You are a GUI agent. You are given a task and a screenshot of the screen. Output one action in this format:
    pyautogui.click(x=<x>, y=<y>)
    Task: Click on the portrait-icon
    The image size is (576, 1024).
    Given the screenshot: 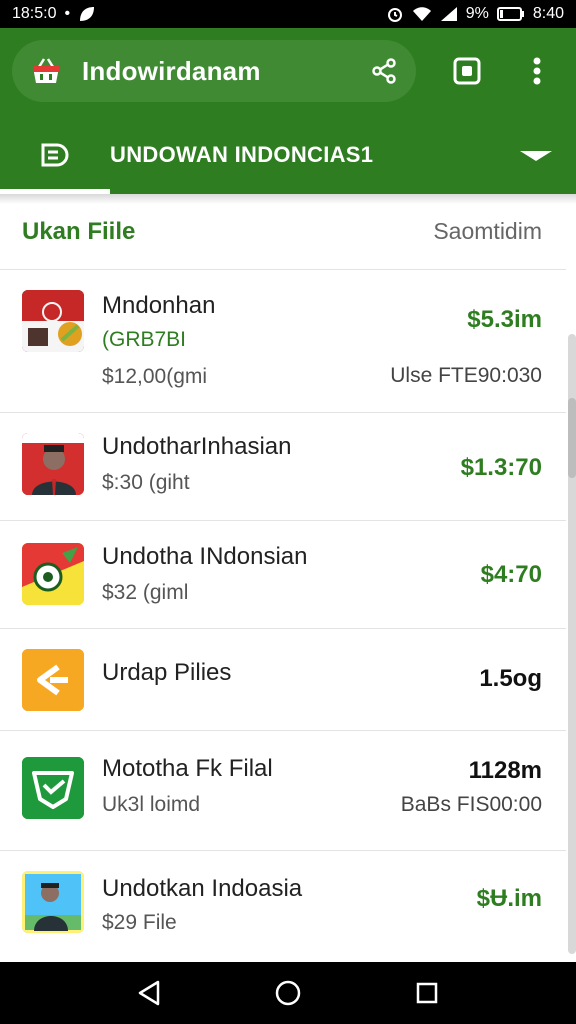 What is the action you would take?
    pyautogui.click(x=53, y=902)
    